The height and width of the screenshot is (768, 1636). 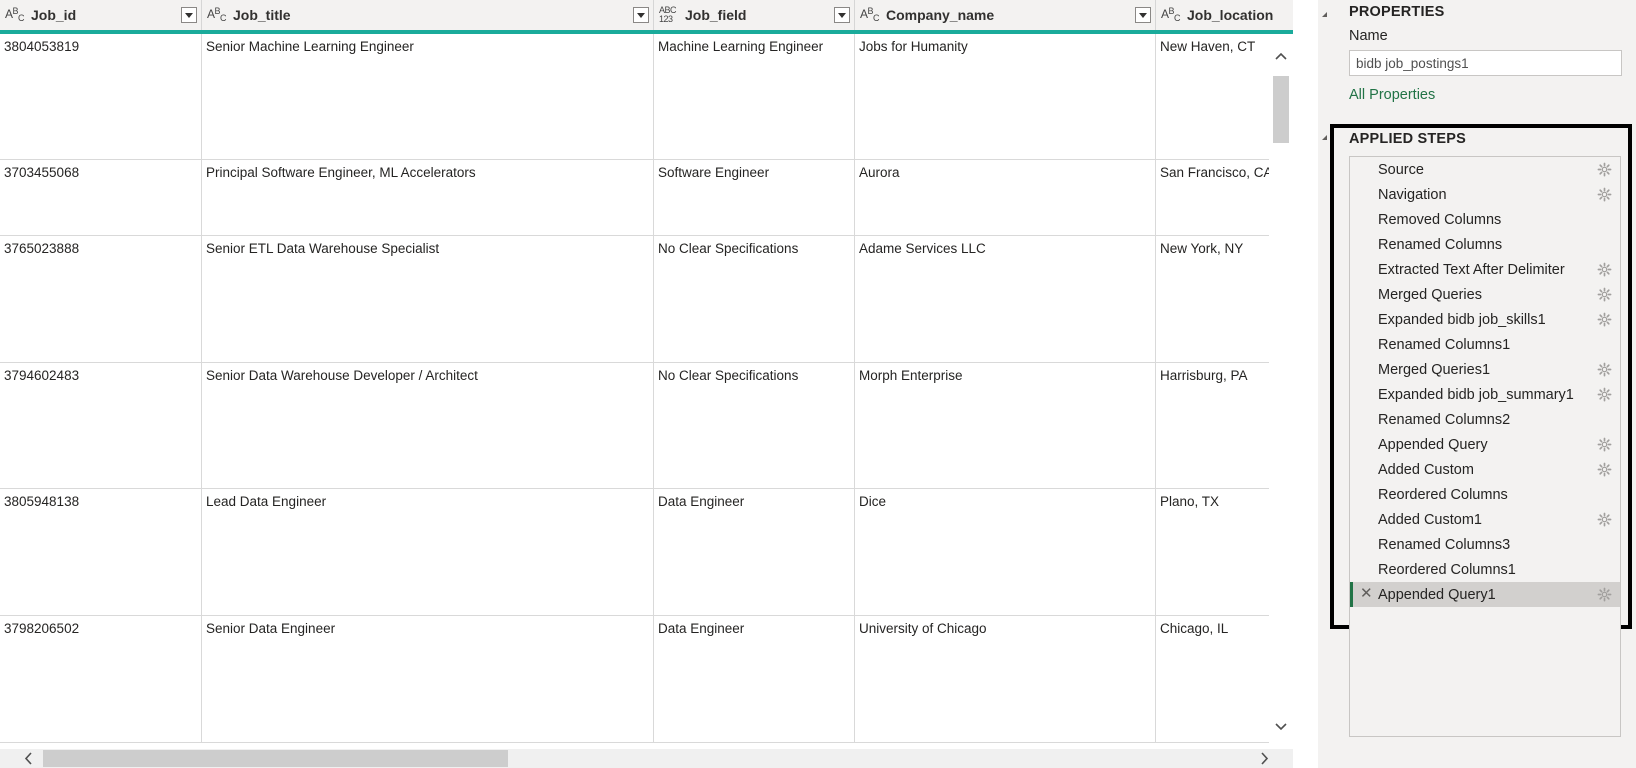 I want to click on chevron-down-icon, so click(x=1281, y=726).